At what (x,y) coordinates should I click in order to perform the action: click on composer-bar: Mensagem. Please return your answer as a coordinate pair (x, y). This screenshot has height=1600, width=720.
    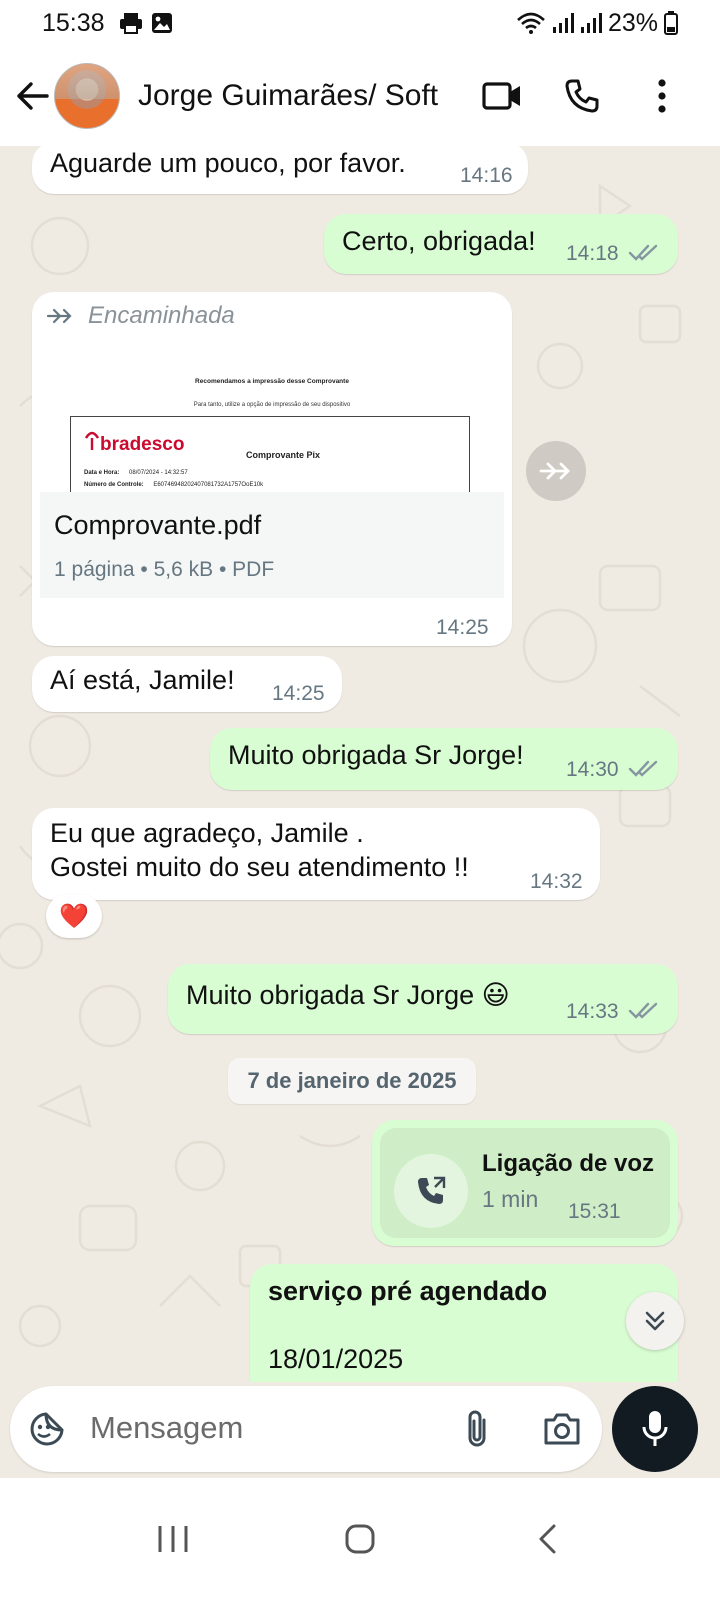
    Looking at the image, I should click on (360, 1430).